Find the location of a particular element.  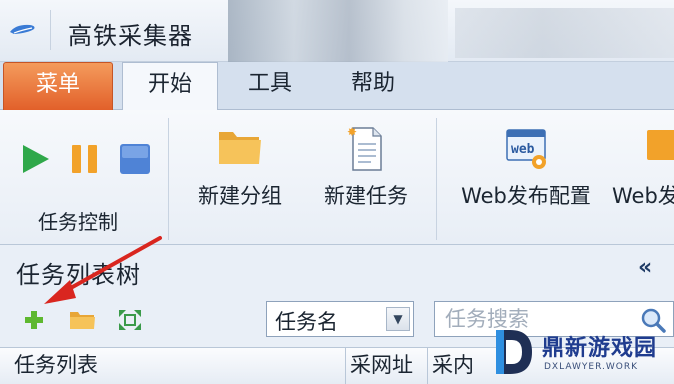

web-config-icon is located at coordinates (660, 145).